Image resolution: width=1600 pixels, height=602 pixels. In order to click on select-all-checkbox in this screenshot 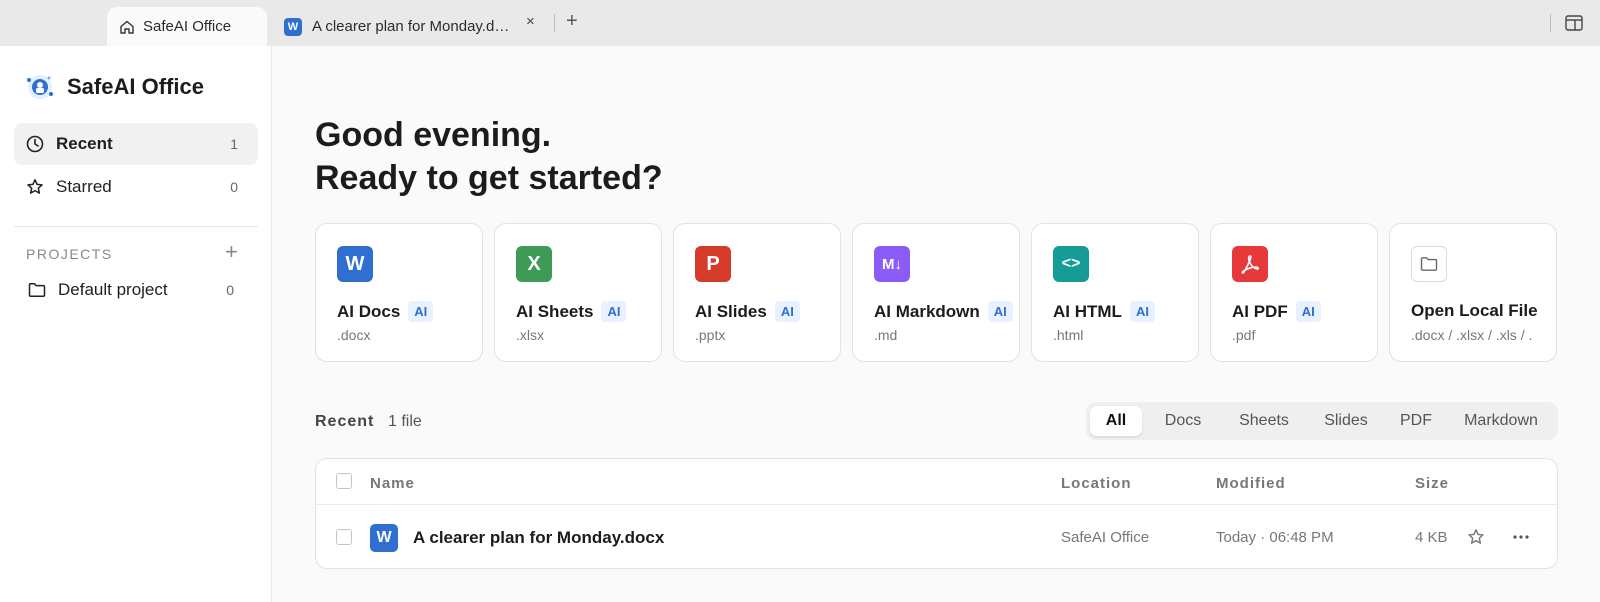, I will do `click(344, 481)`.